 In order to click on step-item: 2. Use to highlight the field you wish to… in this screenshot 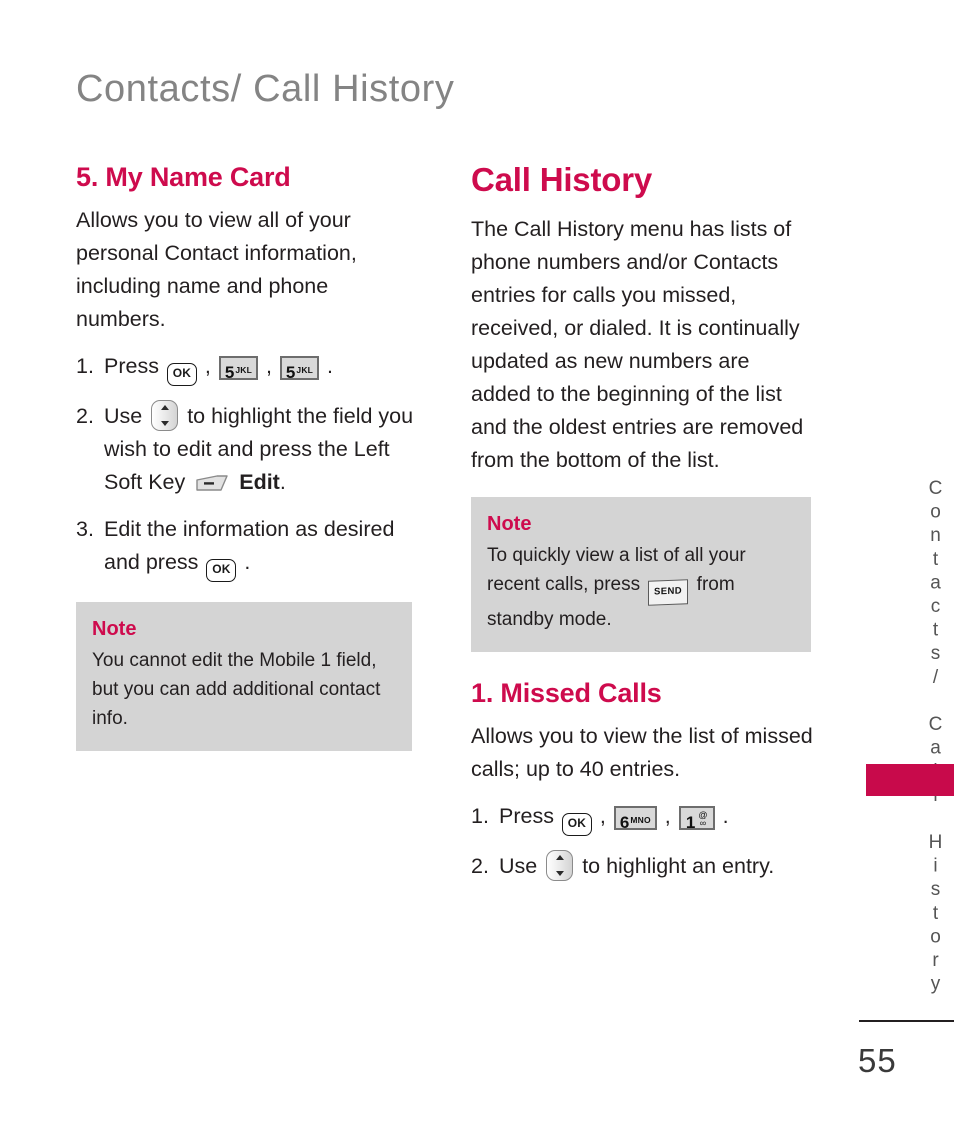, I will do `click(248, 449)`.